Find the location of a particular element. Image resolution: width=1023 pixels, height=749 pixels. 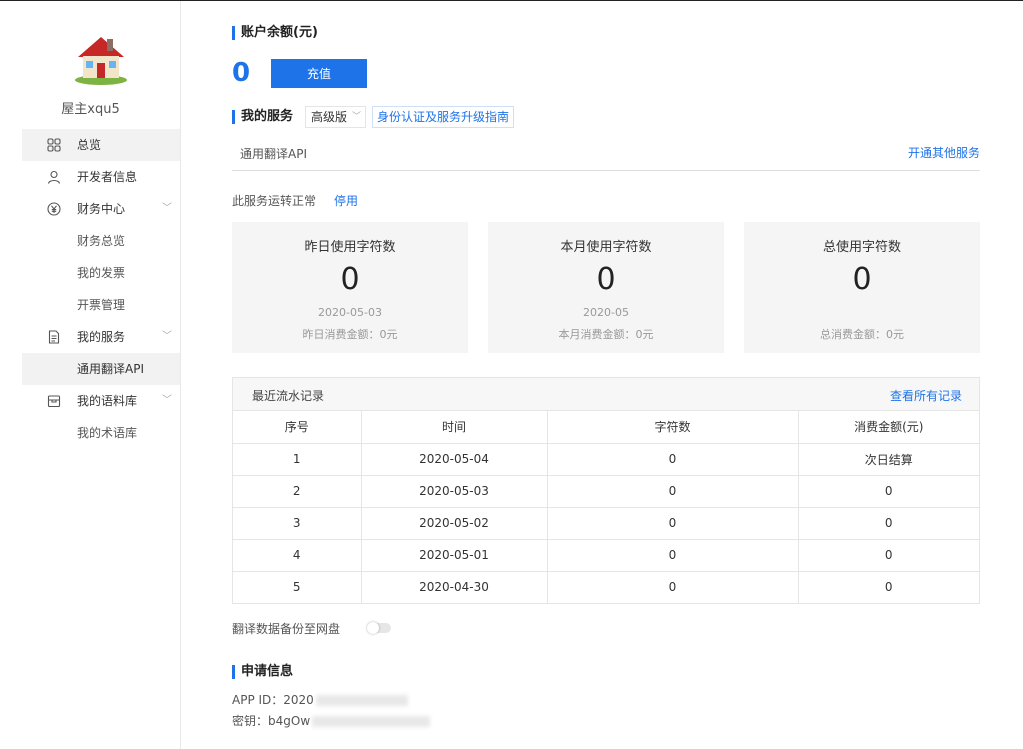

username: 屋主xqu5 is located at coordinates (90, 109).